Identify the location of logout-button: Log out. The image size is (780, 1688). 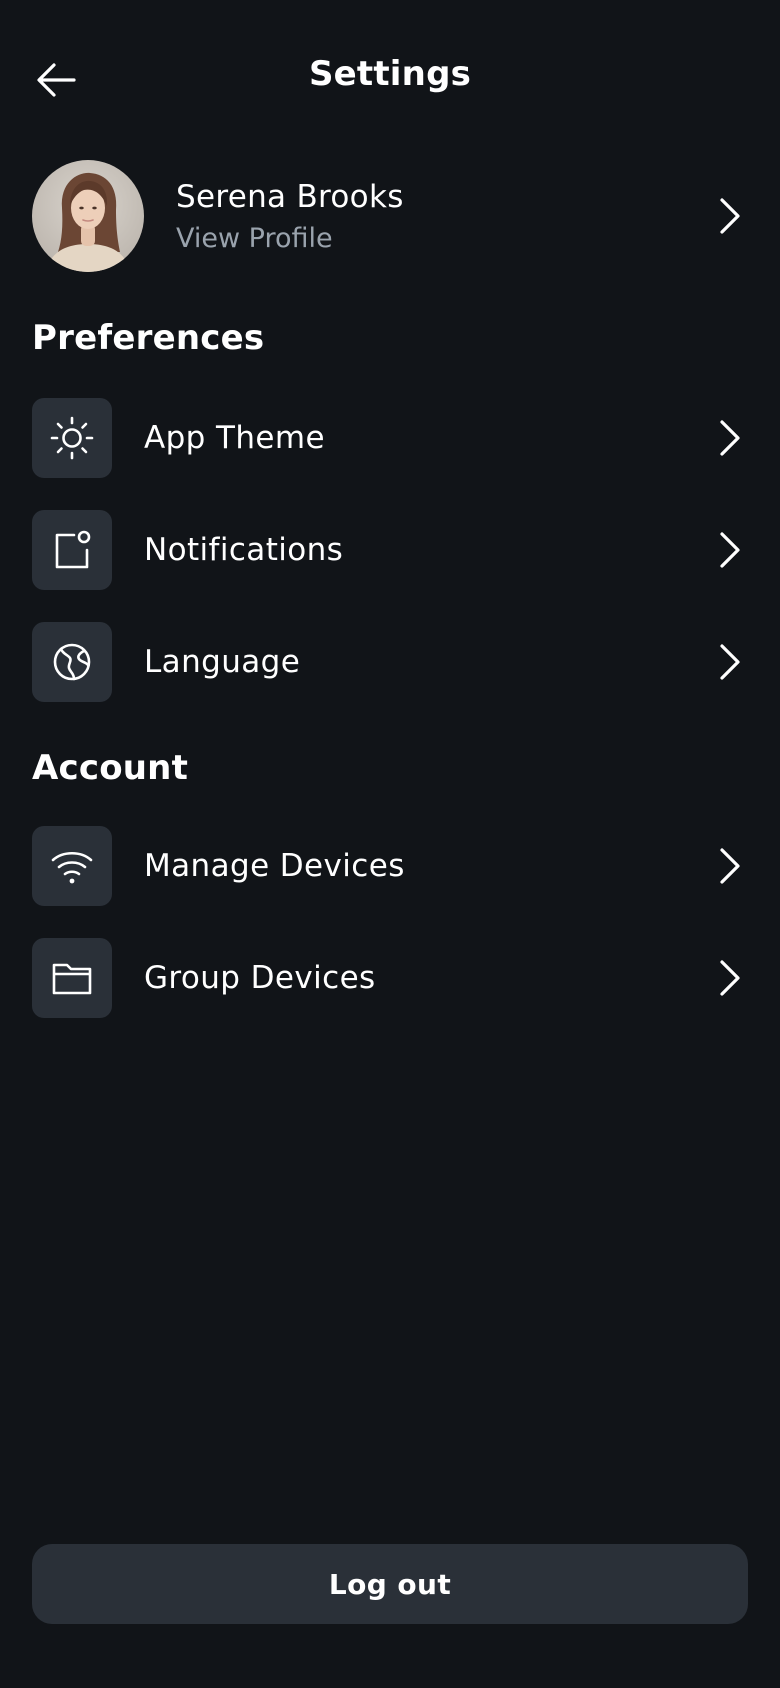
(390, 1584).